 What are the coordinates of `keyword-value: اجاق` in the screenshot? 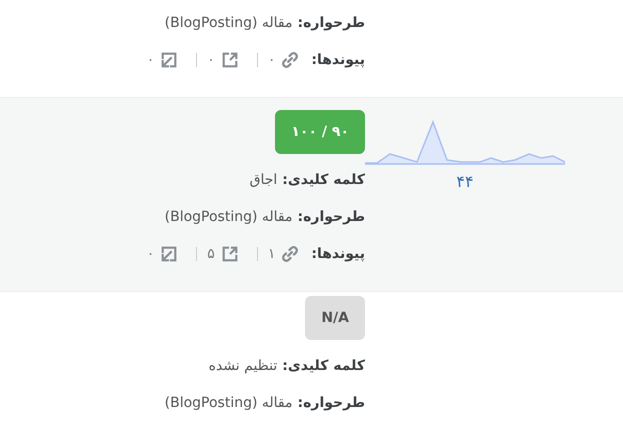 It's located at (264, 180).